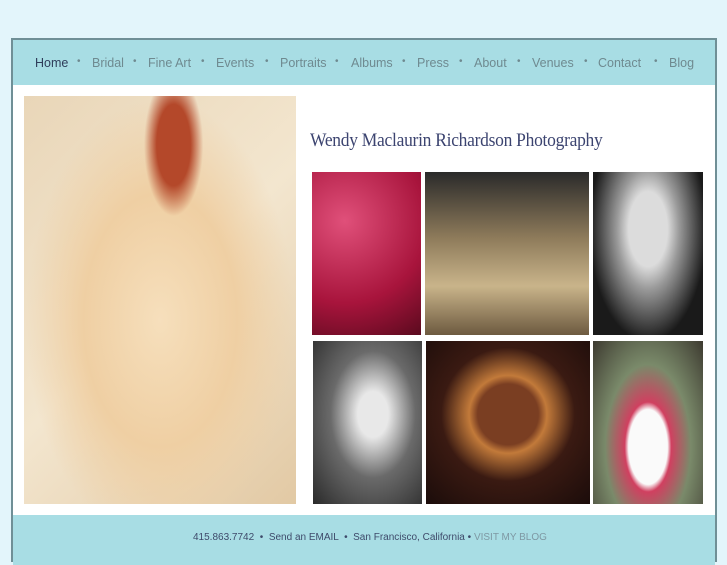 The image size is (727, 565). I want to click on nav-venues: Venues, so click(553, 63).